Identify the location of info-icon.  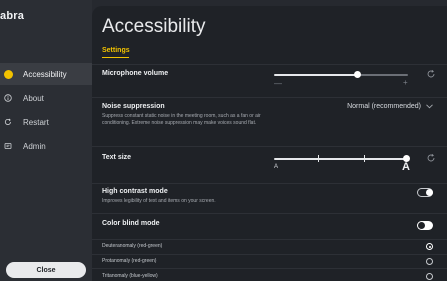
(8, 98).